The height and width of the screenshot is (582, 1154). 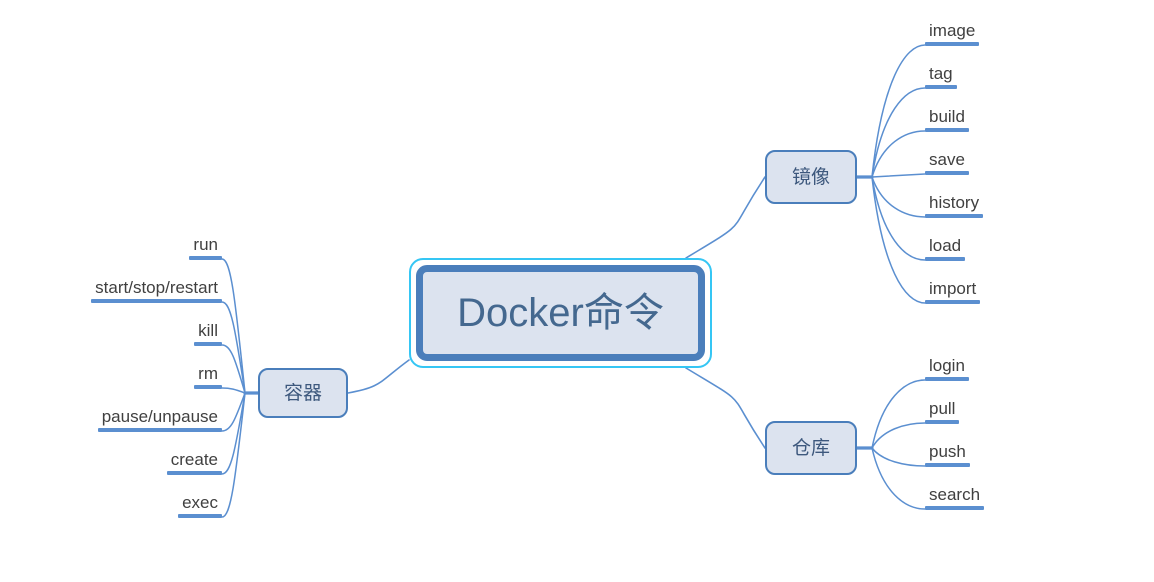 I want to click on leaf-node: pull, so click(x=942, y=412).